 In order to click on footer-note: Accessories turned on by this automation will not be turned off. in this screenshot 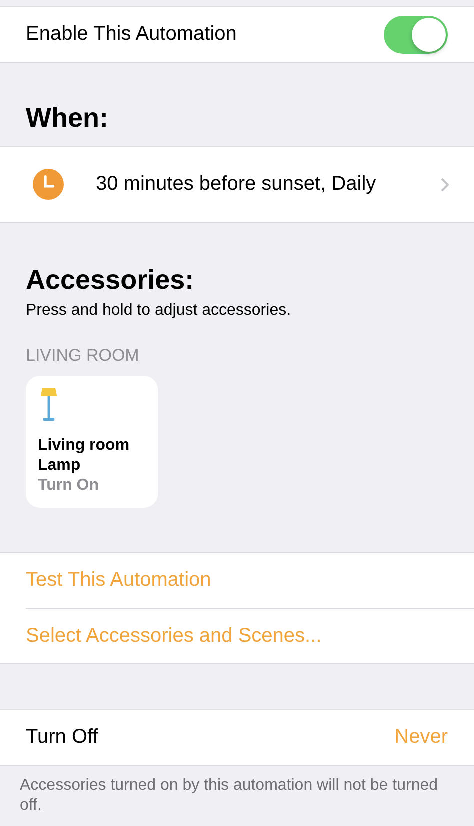, I will do `click(229, 795)`.